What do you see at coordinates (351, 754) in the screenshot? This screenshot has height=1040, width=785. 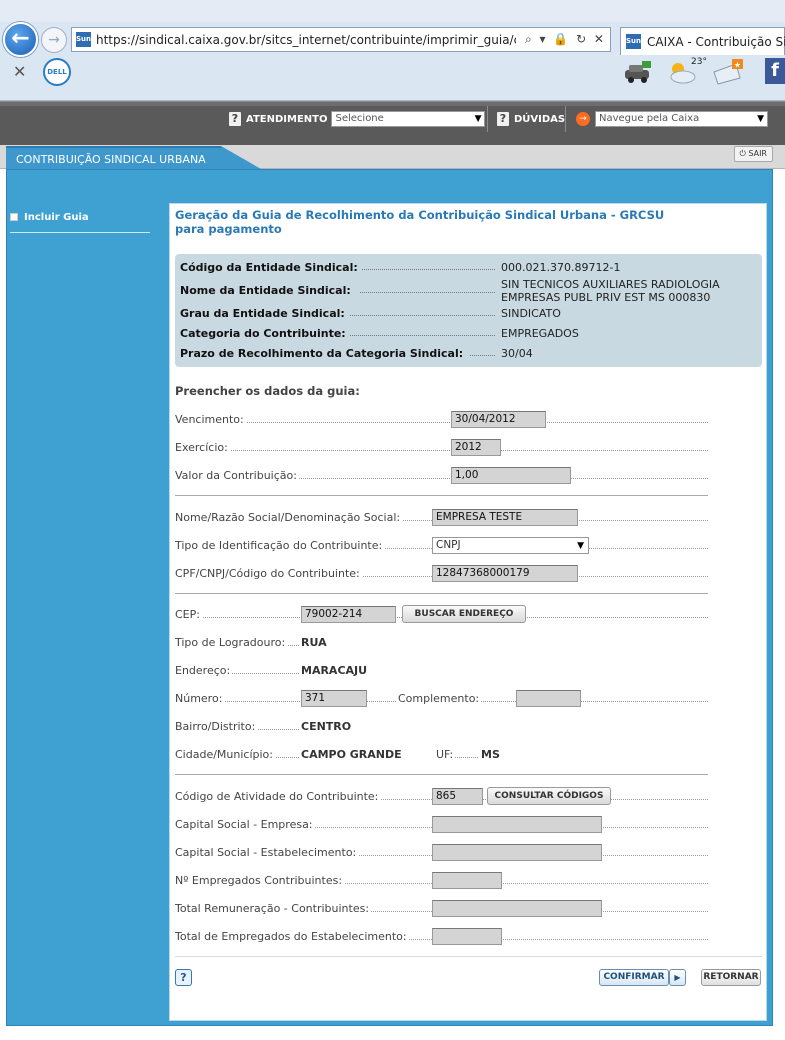 I see `cidade-value: CAMPO GRANDE` at bounding box center [351, 754].